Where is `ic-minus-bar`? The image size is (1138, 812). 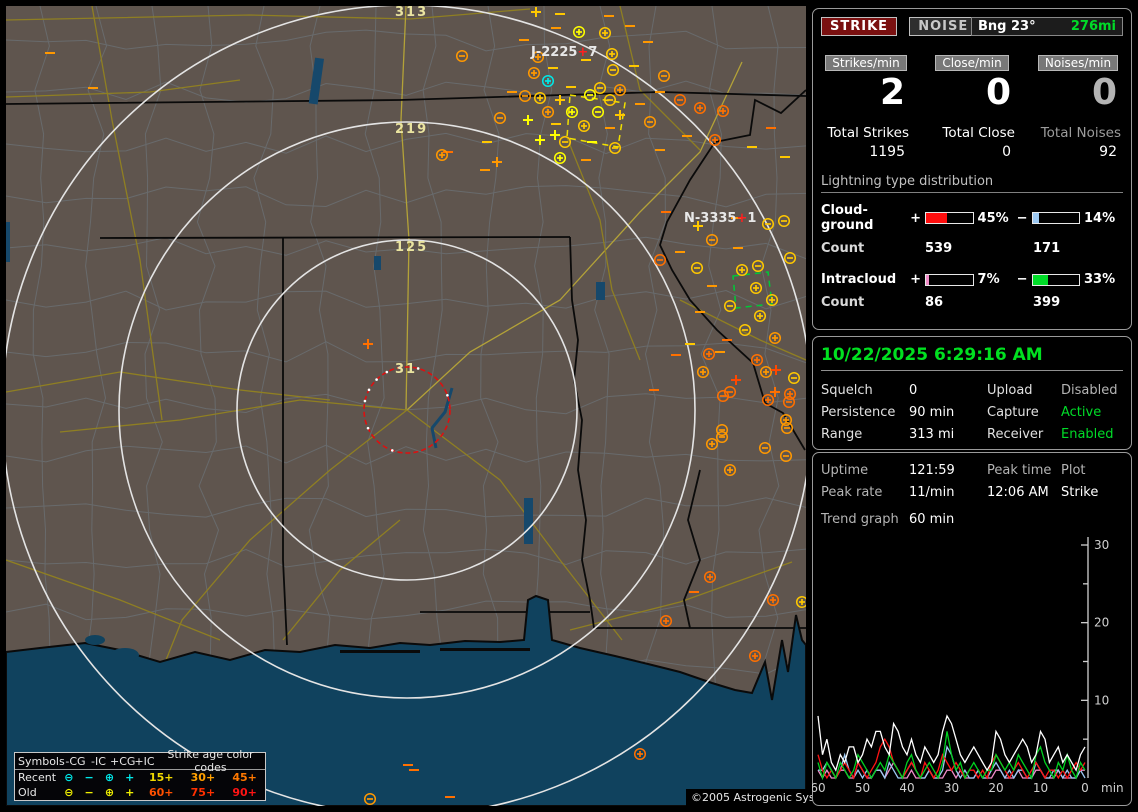
ic-minus-bar is located at coordinates (1055, 279).